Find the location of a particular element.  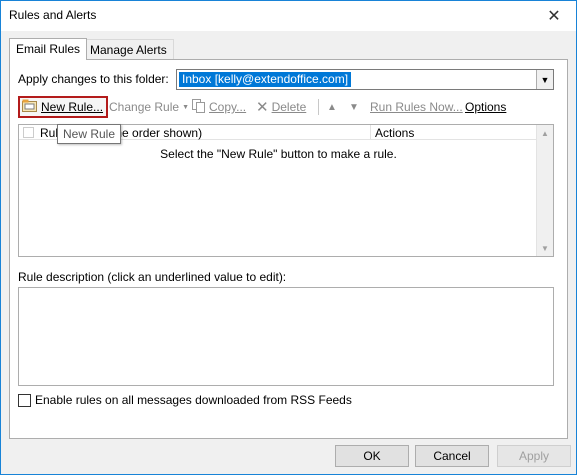

tab-manage-alerts: Manage Alerts is located at coordinates (128, 49).